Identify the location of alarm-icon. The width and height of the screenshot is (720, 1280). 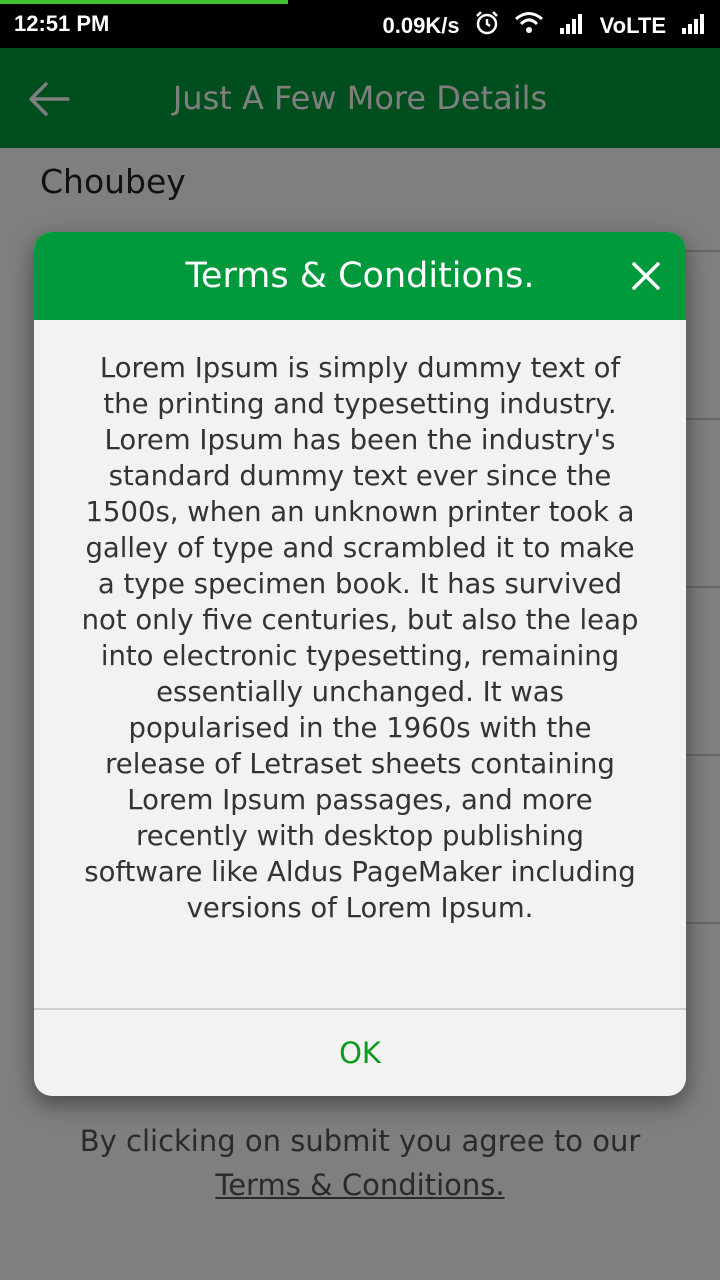
(487, 26).